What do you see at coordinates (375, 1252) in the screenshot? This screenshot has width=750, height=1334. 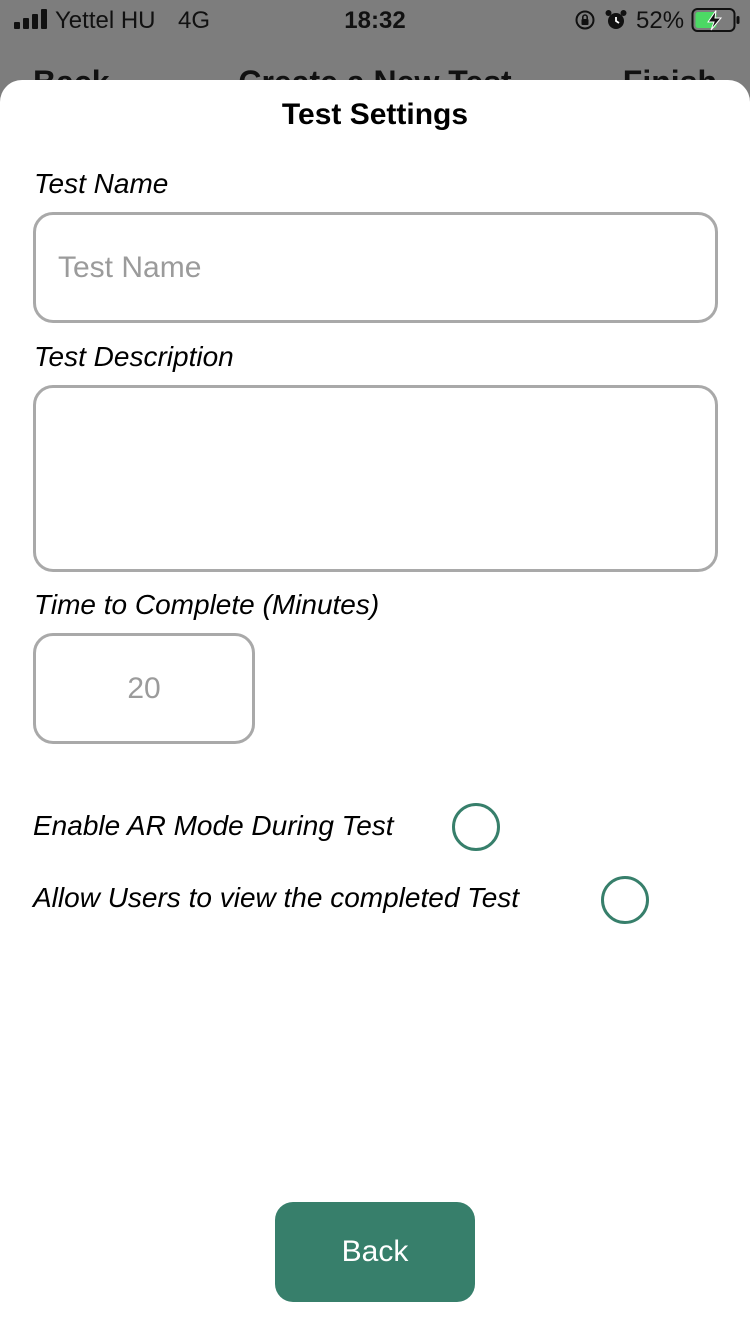 I see `back-button: Back` at bounding box center [375, 1252].